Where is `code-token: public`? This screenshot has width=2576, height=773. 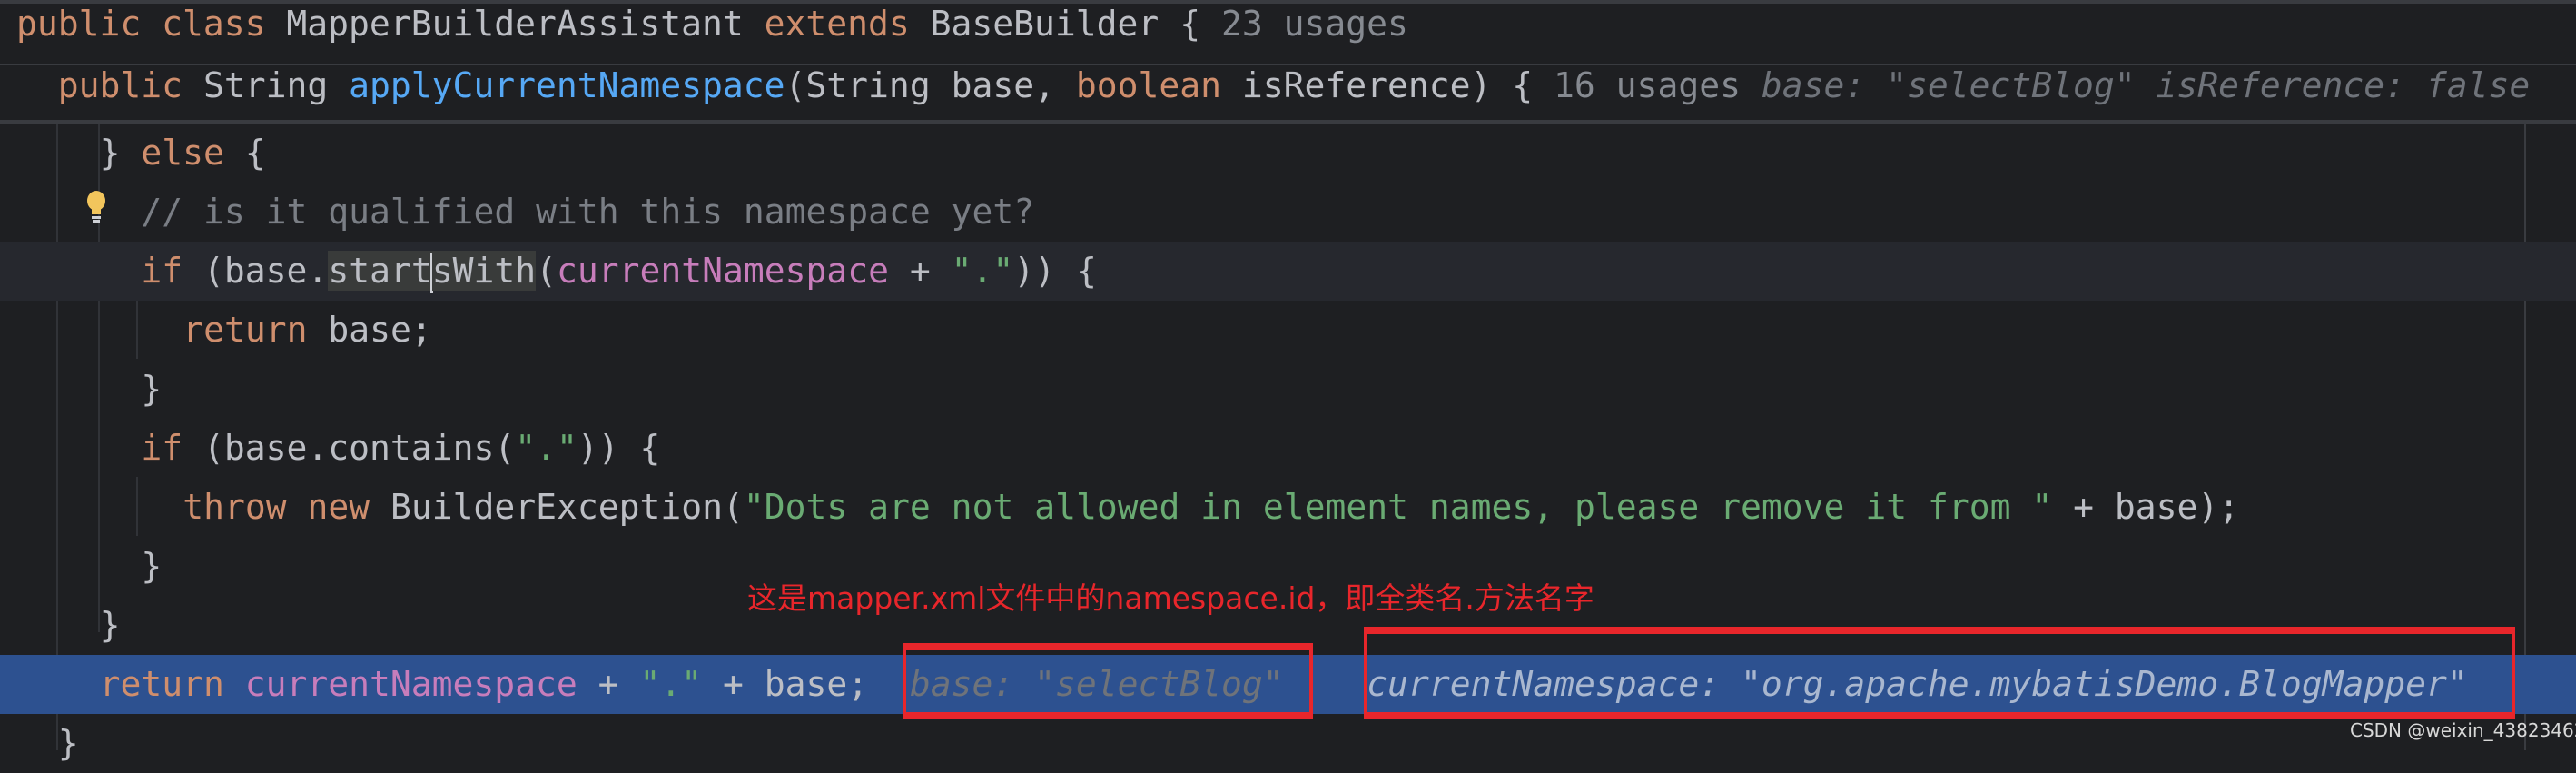
code-token: public is located at coordinates (130, 85).